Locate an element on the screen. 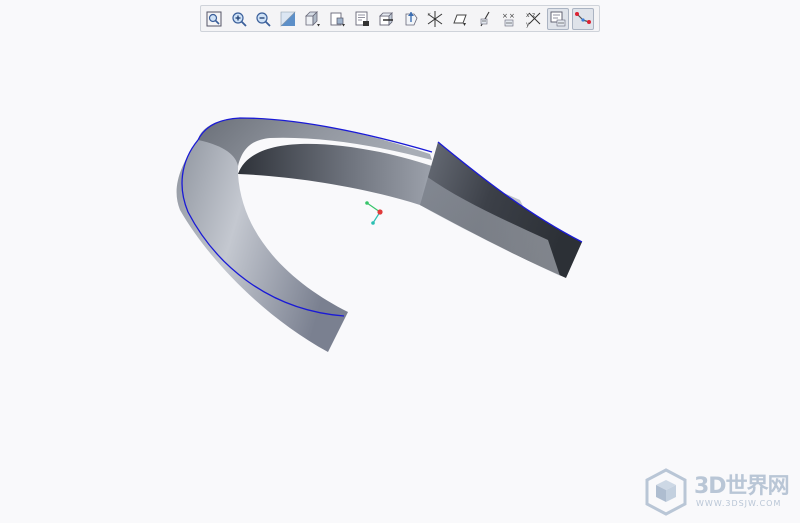 The width and height of the screenshot is (800, 523). spin-center-marker is located at coordinates (374, 213).